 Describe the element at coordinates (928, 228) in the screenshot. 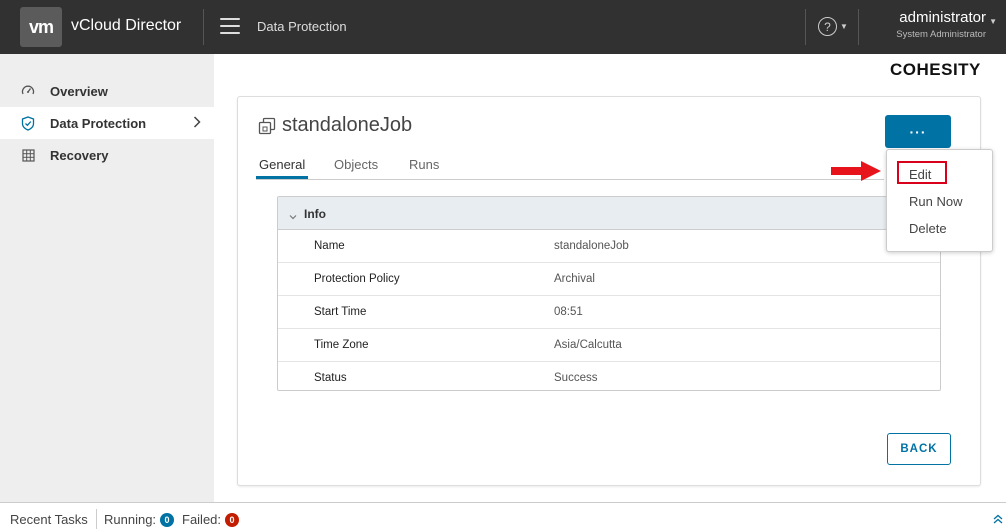

I see `menu-item-delete: Delete` at that location.